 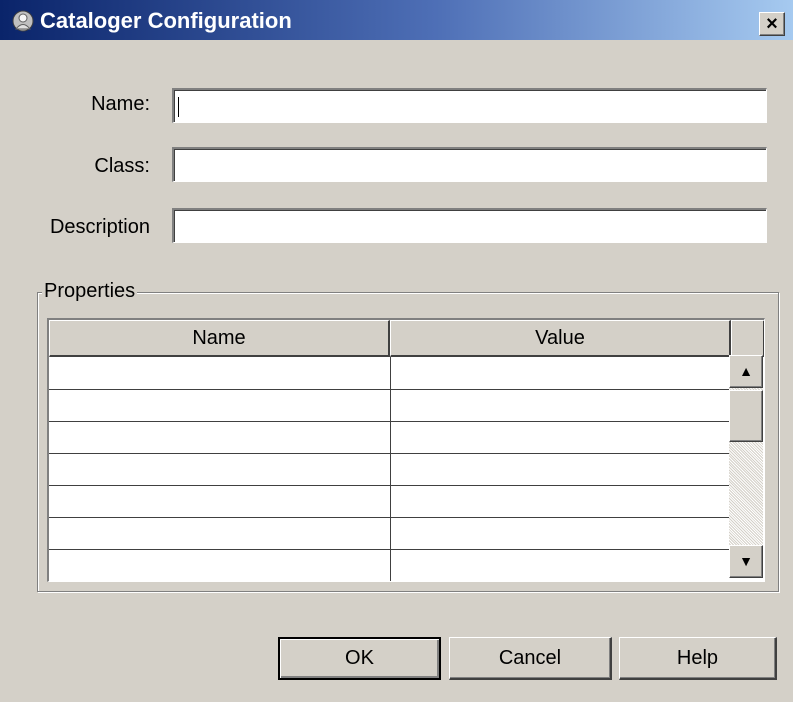 I want to click on description-label: Description, so click(x=99, y=227).